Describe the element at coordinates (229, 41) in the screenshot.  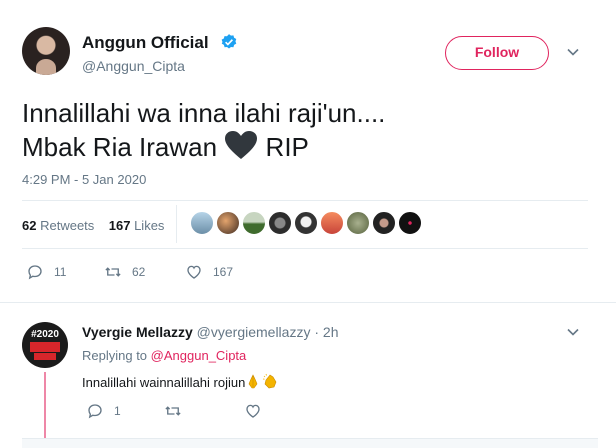
I see `verified-badge-icon` at that location.